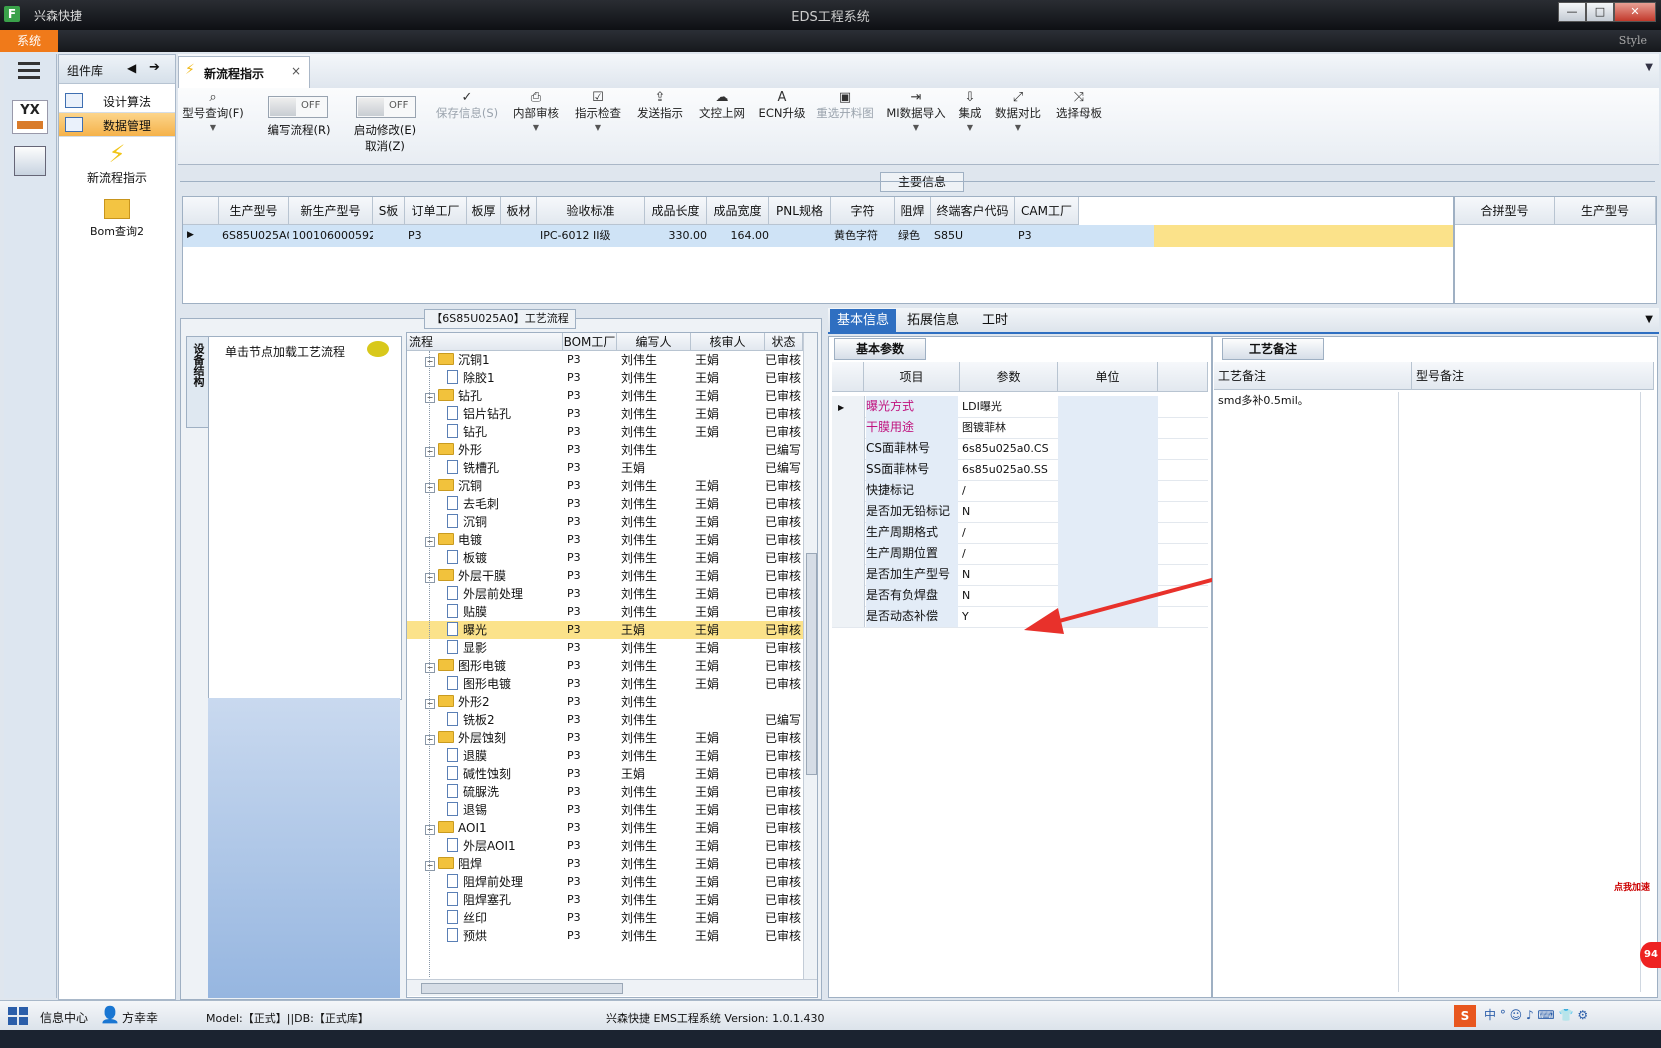  I want to click on tree-row: 贴膜 P3 刘伟生 王娟 已审核, so click(605, 612).